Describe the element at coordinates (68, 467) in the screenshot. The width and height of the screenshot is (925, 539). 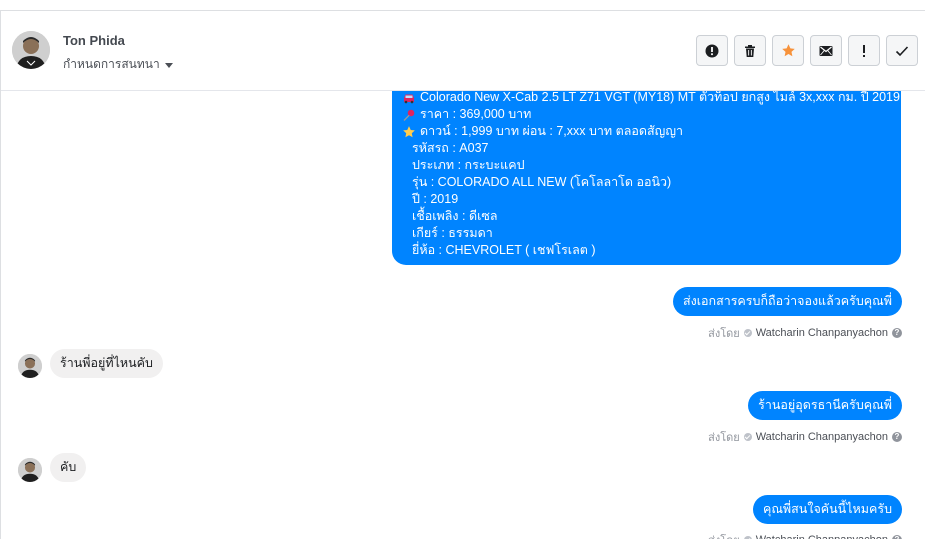
I see `incoming-message: คับ` at that location.